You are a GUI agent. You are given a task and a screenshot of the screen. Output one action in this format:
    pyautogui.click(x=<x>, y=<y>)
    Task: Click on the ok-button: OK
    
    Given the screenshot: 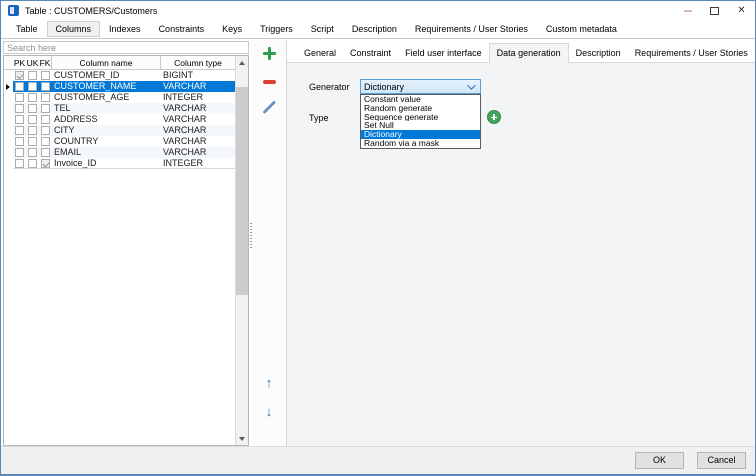 What is the action you would take?
    pyautogui.click(x=659, y=460)
    